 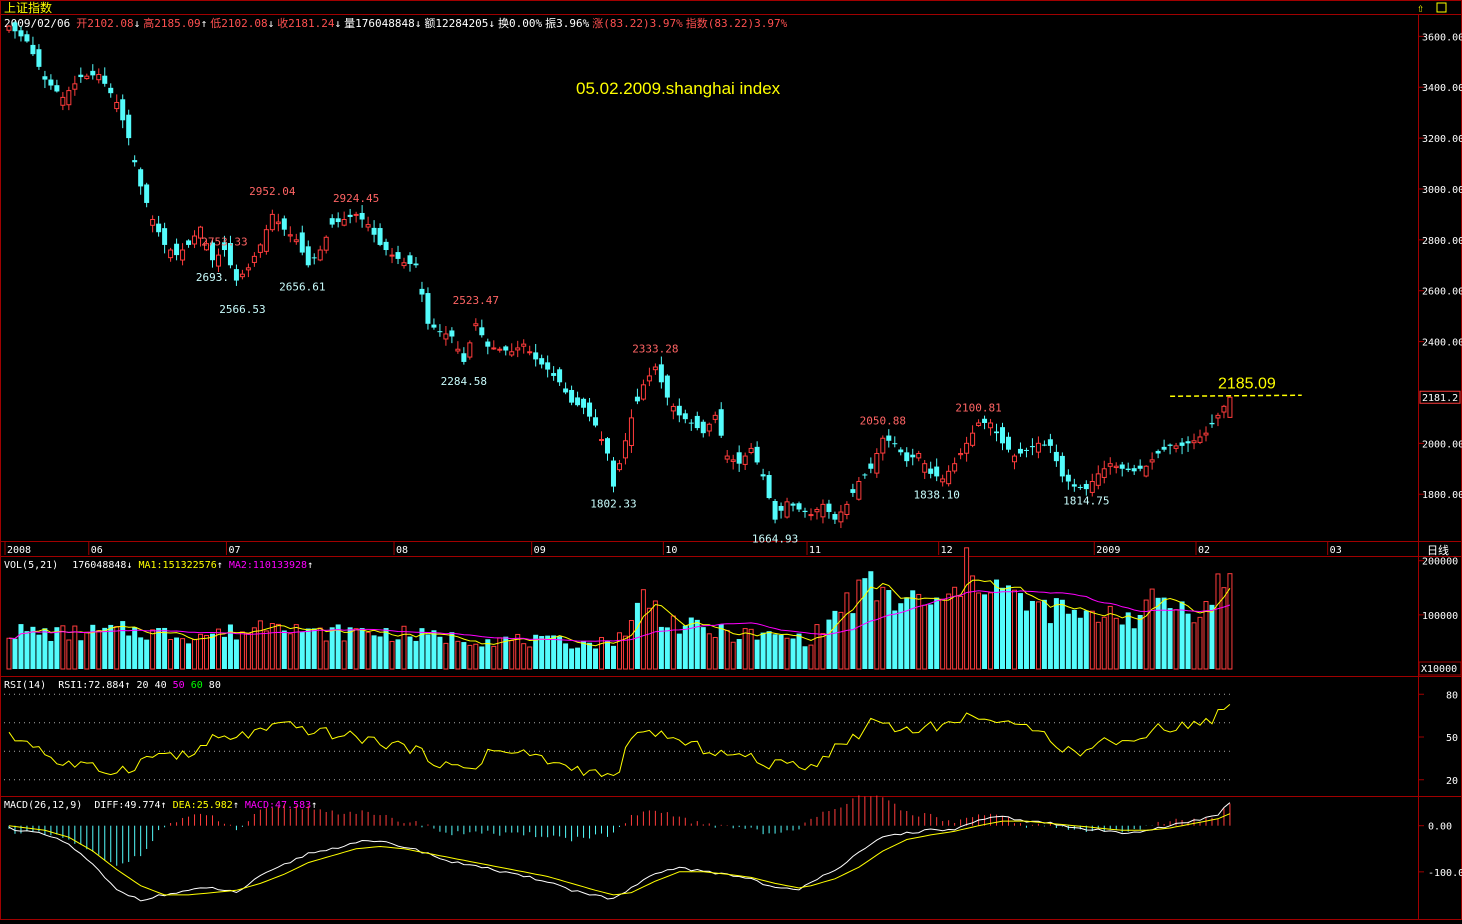 I want to click on date-tick-label: 2008, so click(x=19, y=550).